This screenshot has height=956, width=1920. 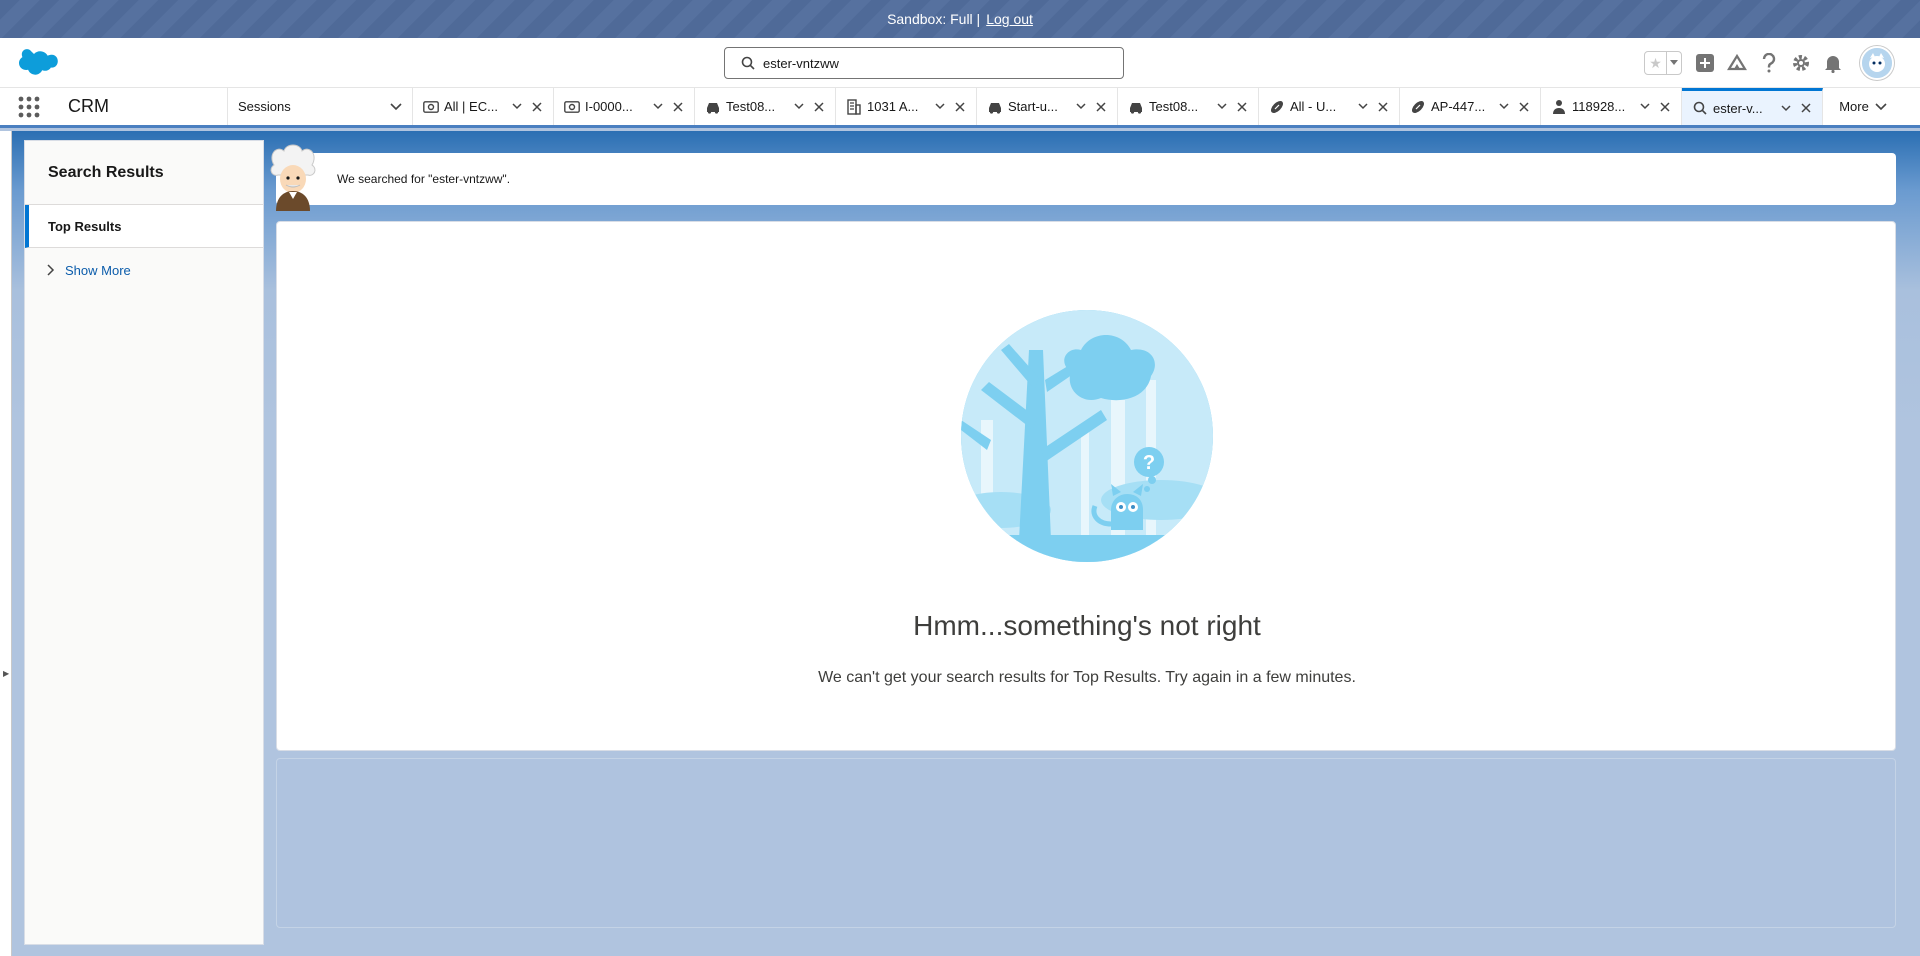 I want to click on help-icon, so click(x=1769, y=63).